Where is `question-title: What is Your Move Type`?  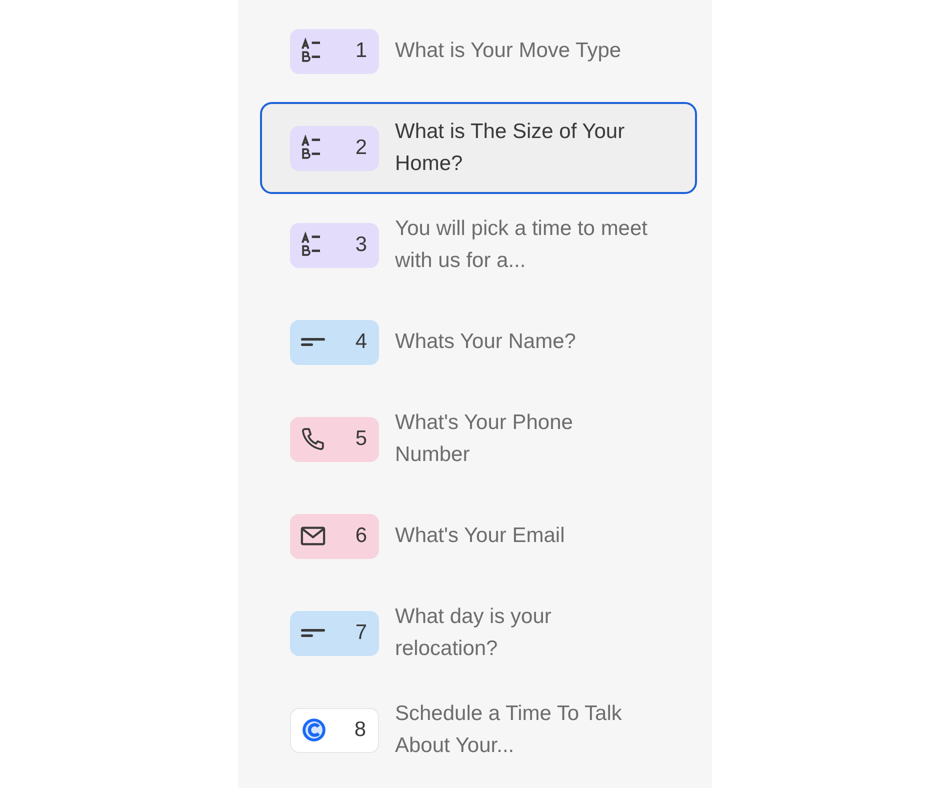 question-title: What is Your Move Type is located at coordinates (508, 51).